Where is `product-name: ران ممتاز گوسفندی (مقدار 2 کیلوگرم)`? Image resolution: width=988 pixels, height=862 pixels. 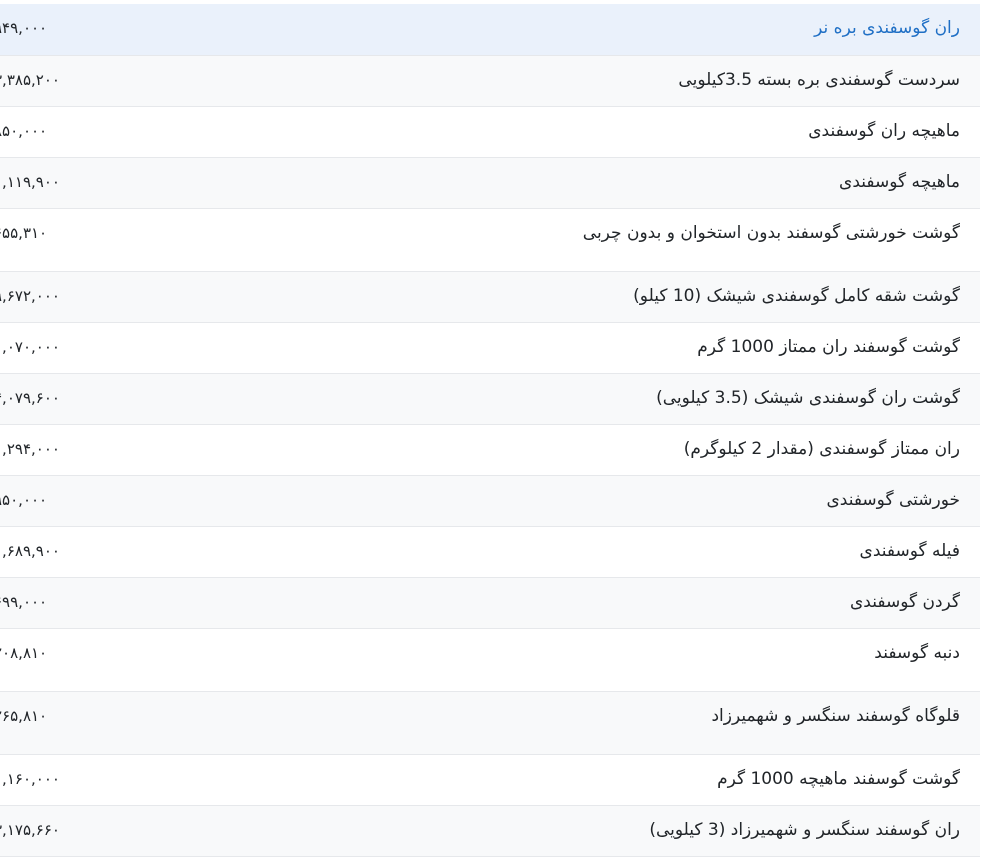 product-name: ران ممتاز گوسفندی (مقدار 2 کیلوگرم) is located at coordinates (822, 449).